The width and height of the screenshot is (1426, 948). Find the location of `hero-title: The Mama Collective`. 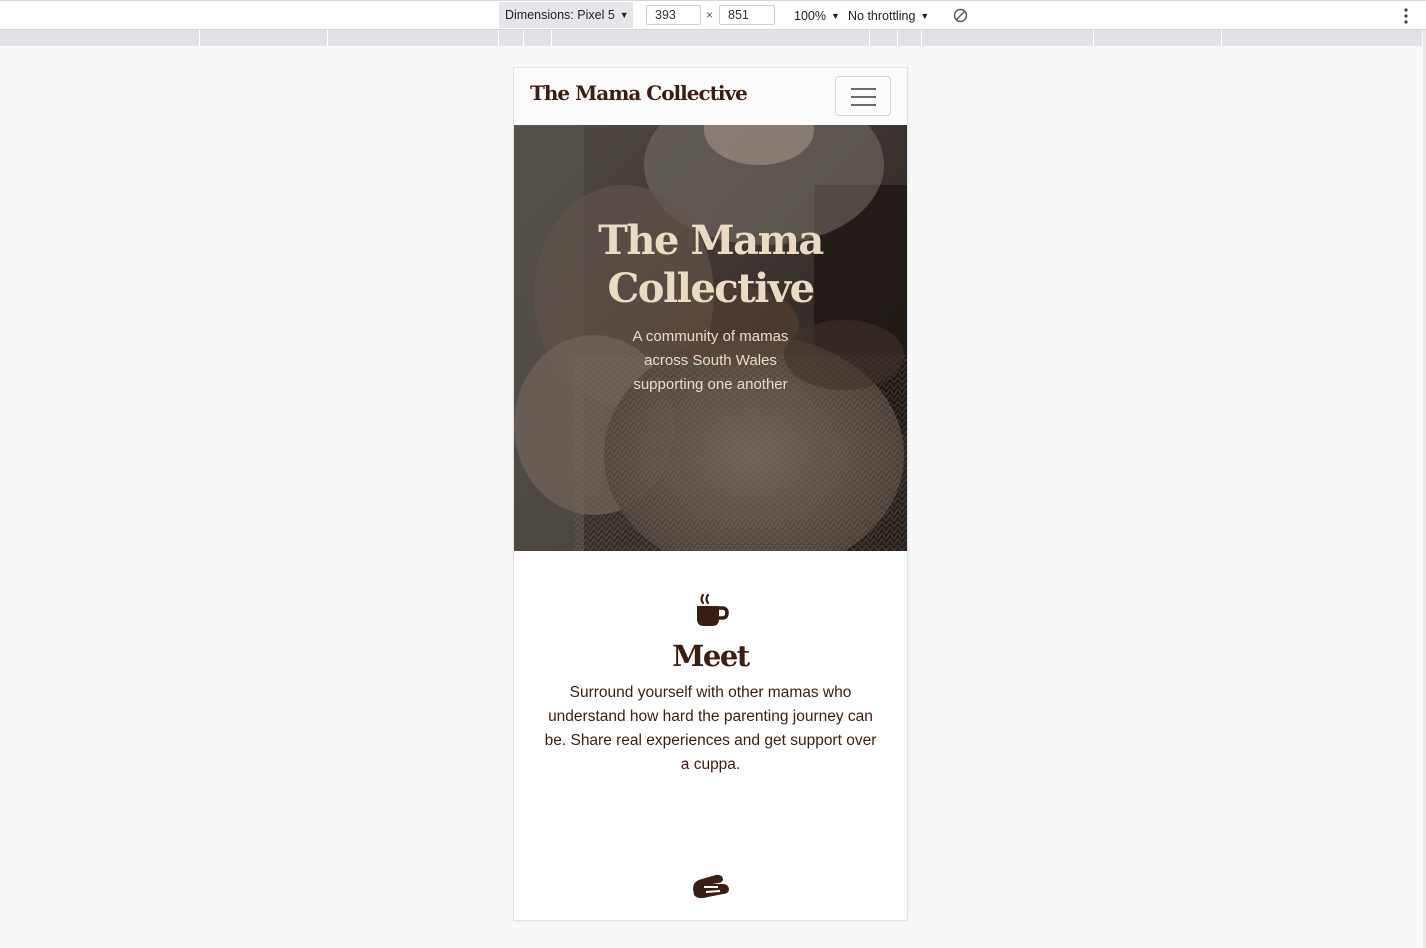

hero-title: The Mama Collective is located at coordinates (711, 264).